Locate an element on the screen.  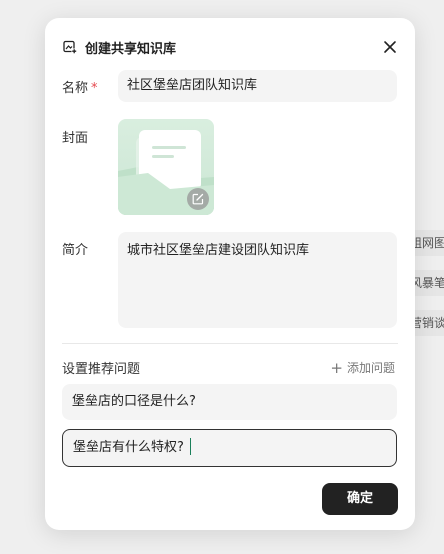
close-icon is located at coordinates (390, 47).